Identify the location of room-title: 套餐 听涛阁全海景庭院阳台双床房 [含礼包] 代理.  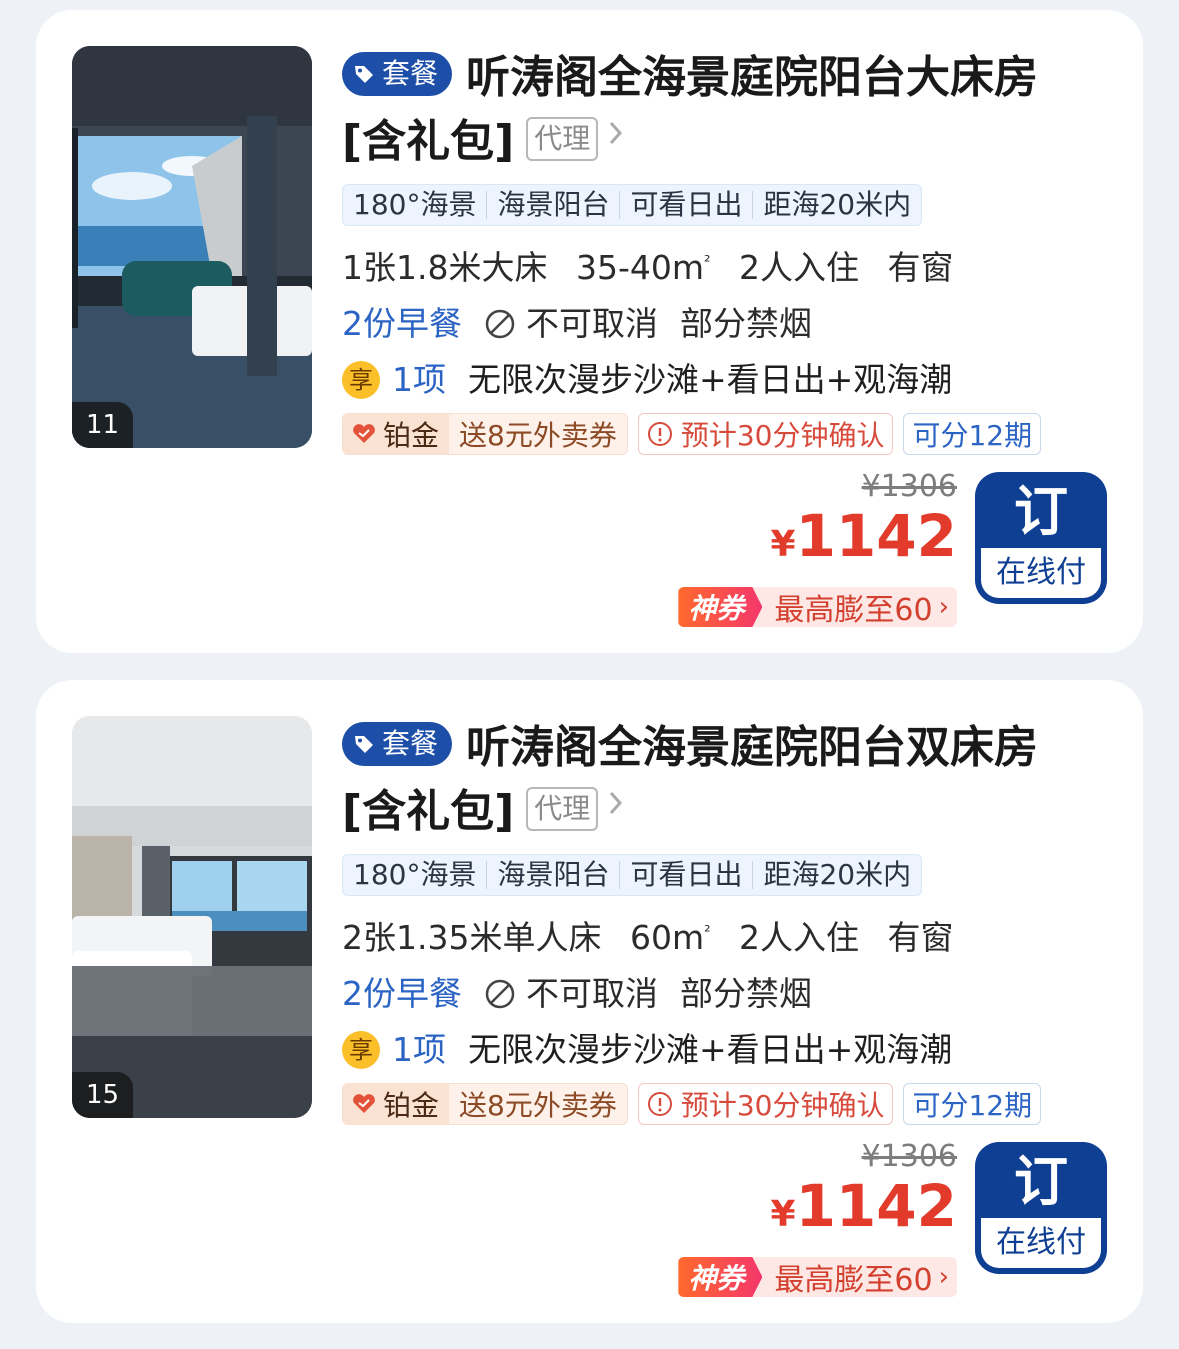
(727, 780).